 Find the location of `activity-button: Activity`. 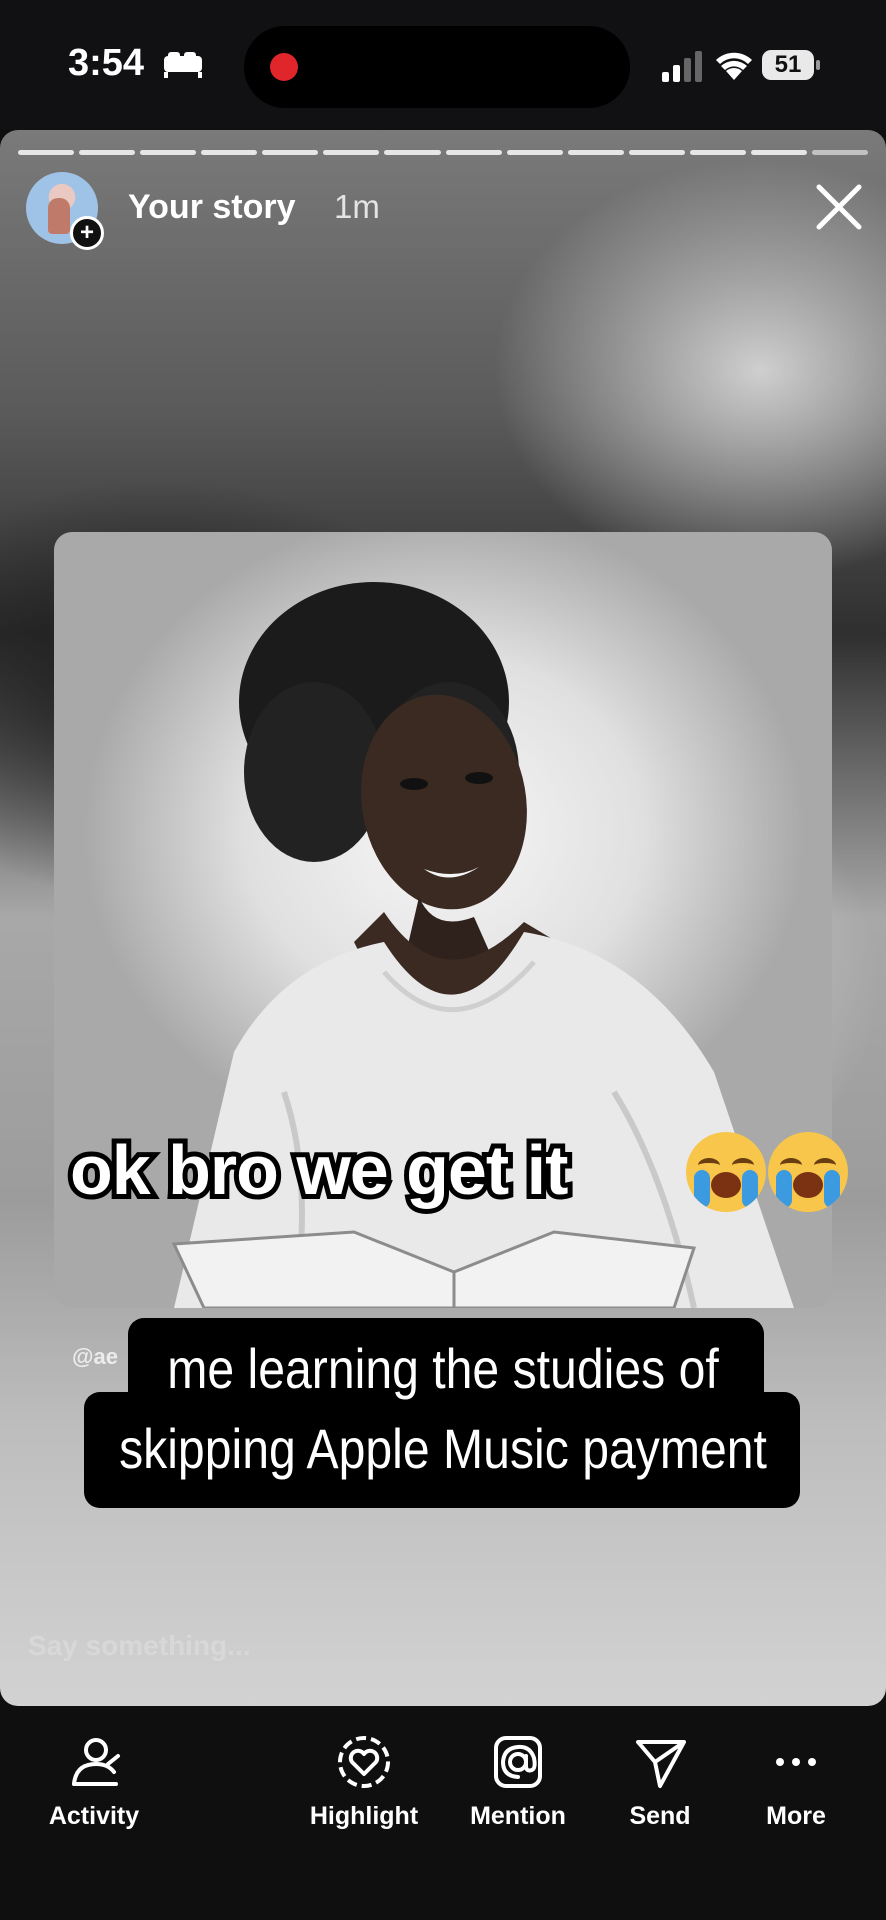

activity-button: Activity is located at coordinates (94, 1781).